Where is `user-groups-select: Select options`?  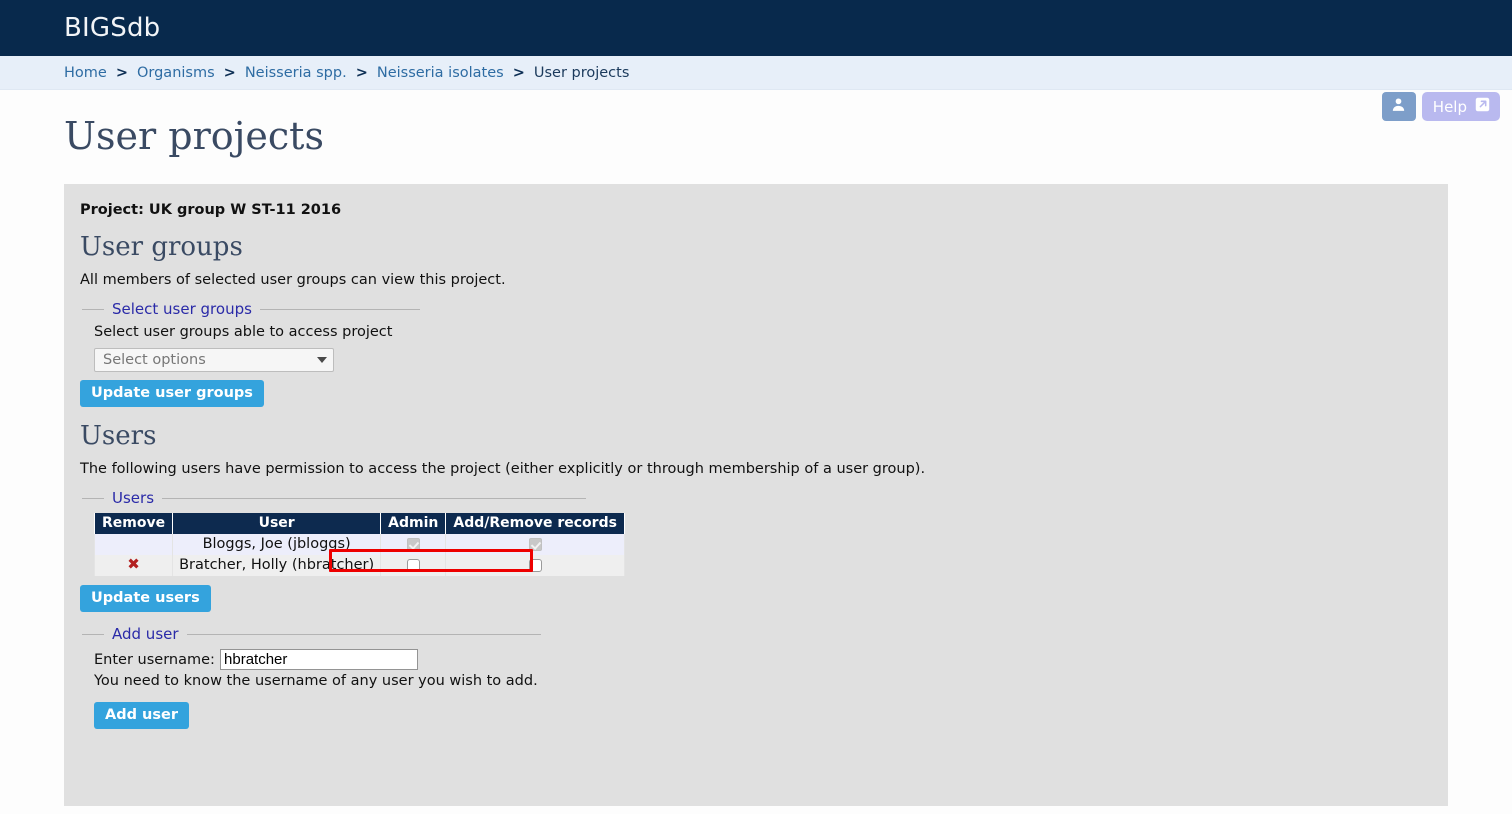 user-groups-select: Select options is located at coordinates (214, 360).